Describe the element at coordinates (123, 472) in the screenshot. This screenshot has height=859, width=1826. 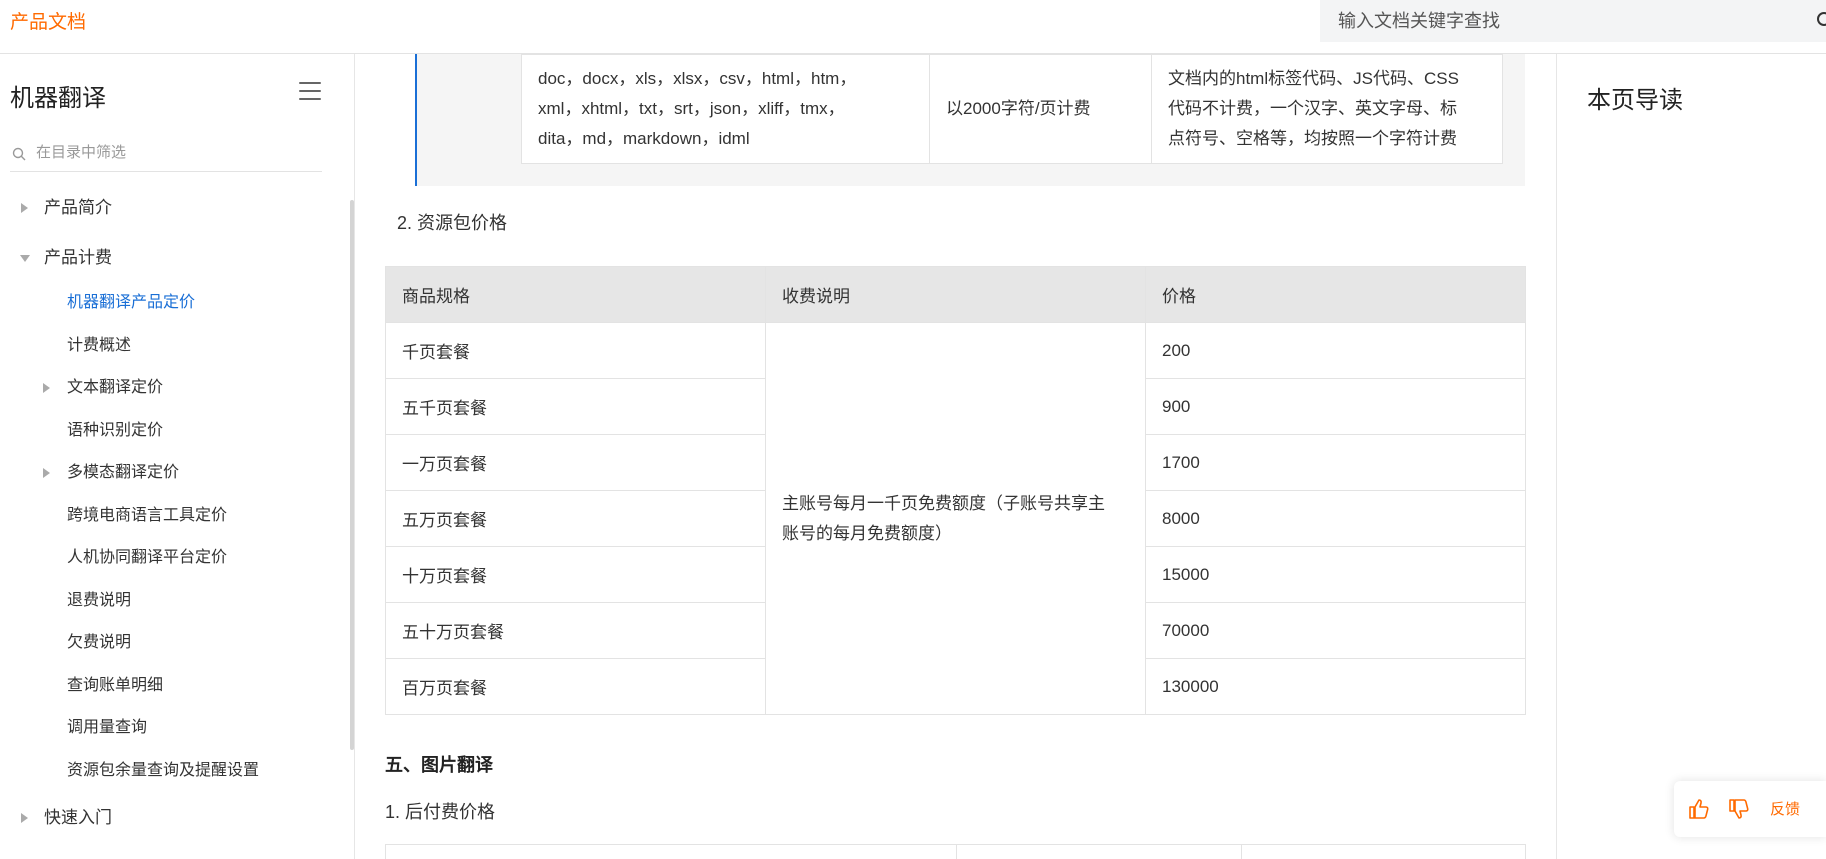
I see `sidebar-item-label: 多模态翻译定价` at that location.